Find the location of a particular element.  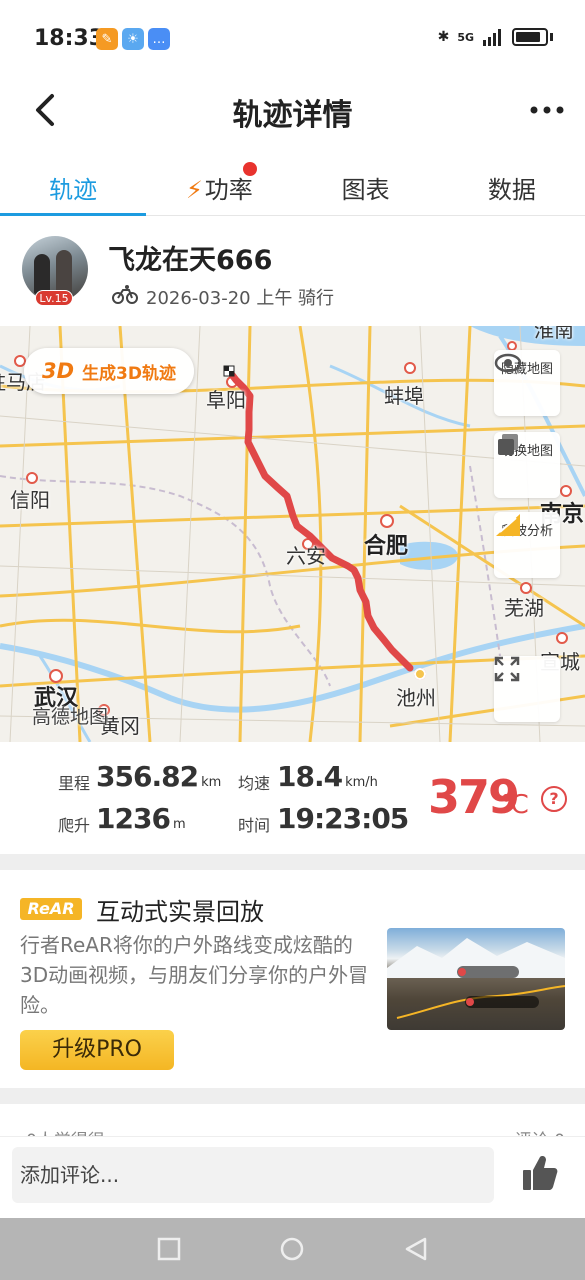

tab-bar: 轨迹 ⚡功率 图表 数据 is located at coordinates (292, 186).